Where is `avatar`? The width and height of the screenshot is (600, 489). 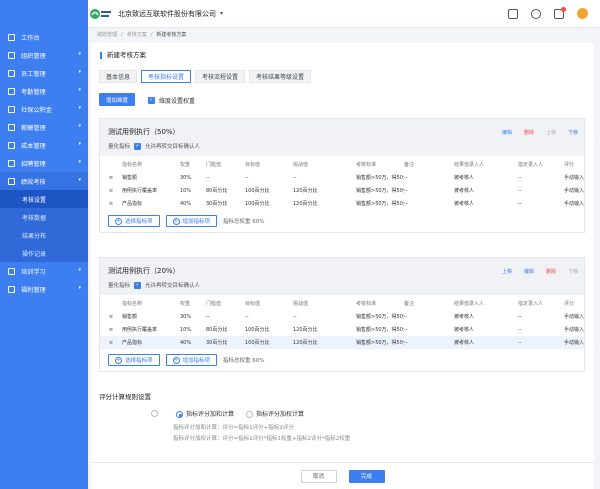
avatar is located at coordinates (582, 13).